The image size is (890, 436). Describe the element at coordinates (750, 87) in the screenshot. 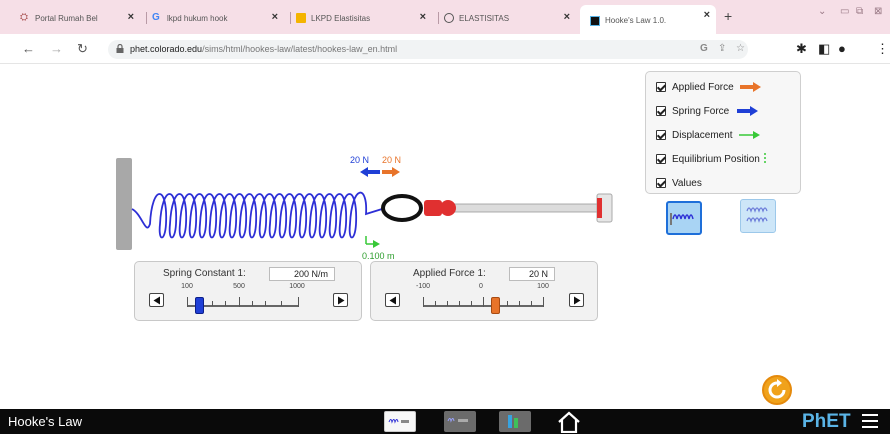

I see `applied-force-legend-arrow-icon` at that location.